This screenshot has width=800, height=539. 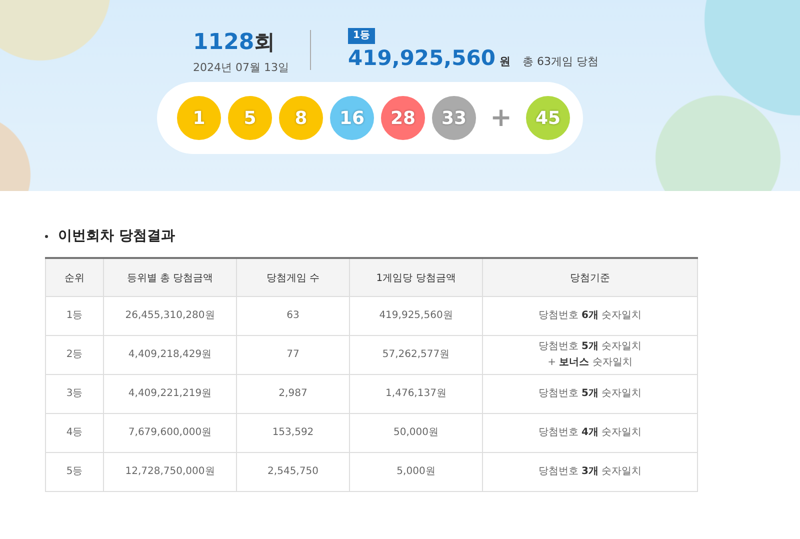 What do you see at coordinates (293, 394) in the screenshot?
I see `table-cell: 2,987` at bounding box center [293, 394].